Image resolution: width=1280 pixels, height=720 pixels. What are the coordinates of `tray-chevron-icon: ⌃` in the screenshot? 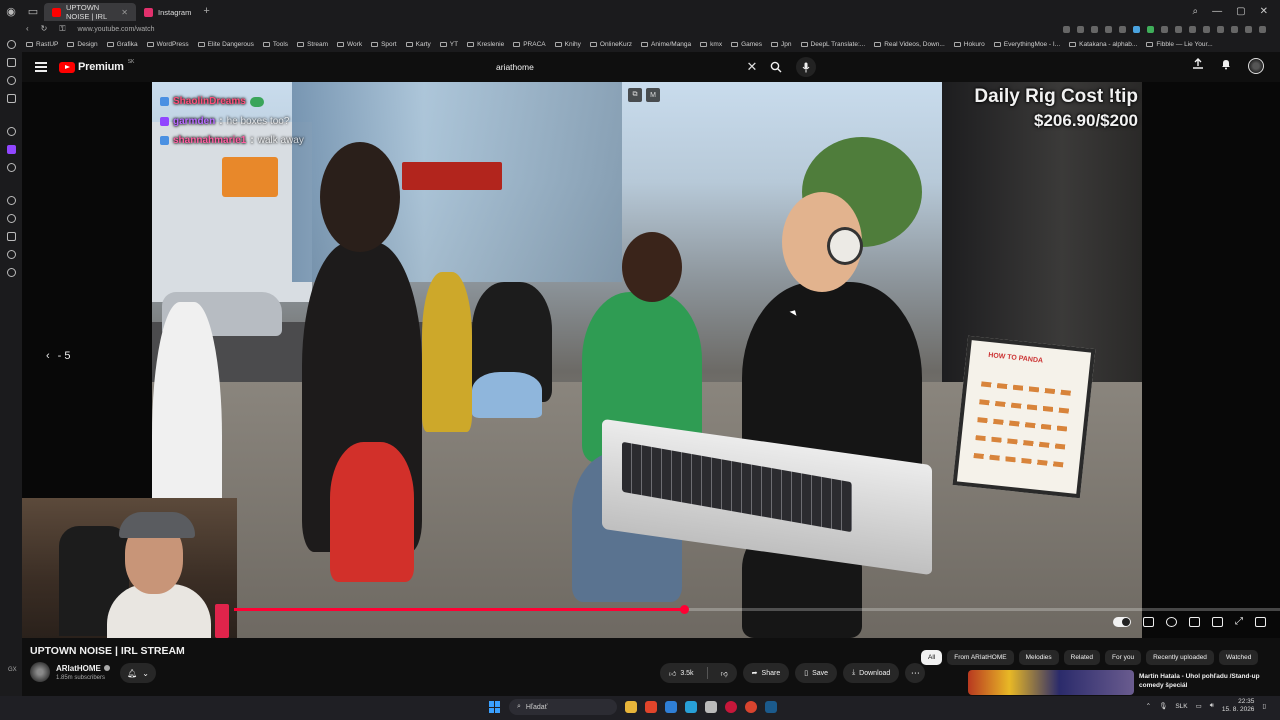 It's located at (1148, 706).